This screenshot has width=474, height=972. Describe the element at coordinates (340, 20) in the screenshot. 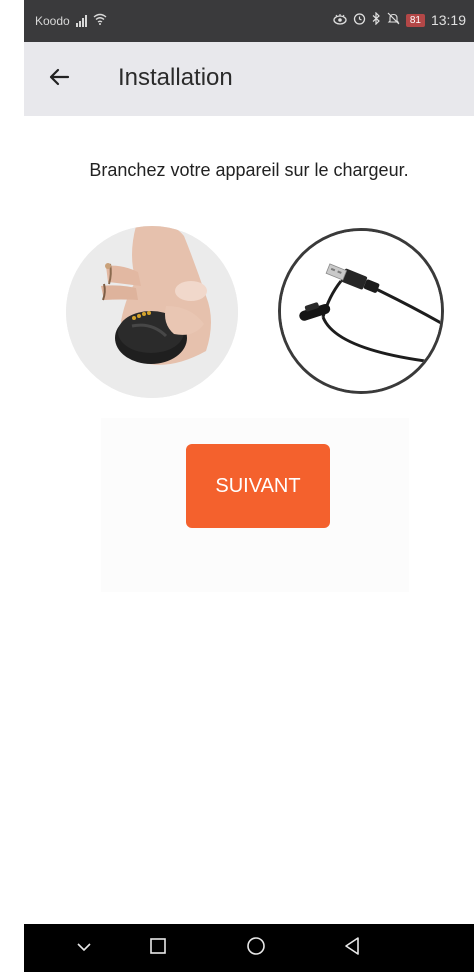

I see `eye-icon` at that location.